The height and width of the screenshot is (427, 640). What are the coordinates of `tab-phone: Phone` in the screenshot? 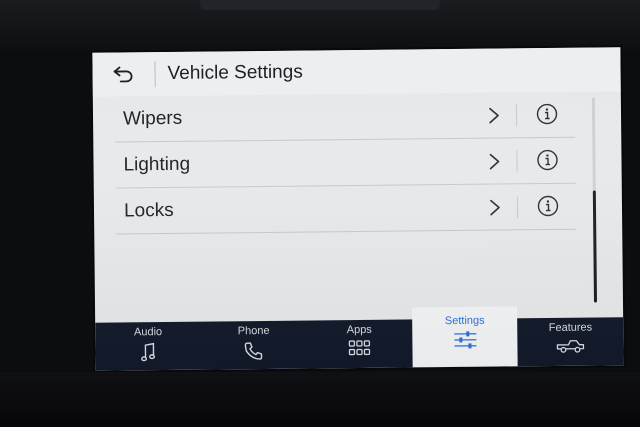 It's located at (254, 345).